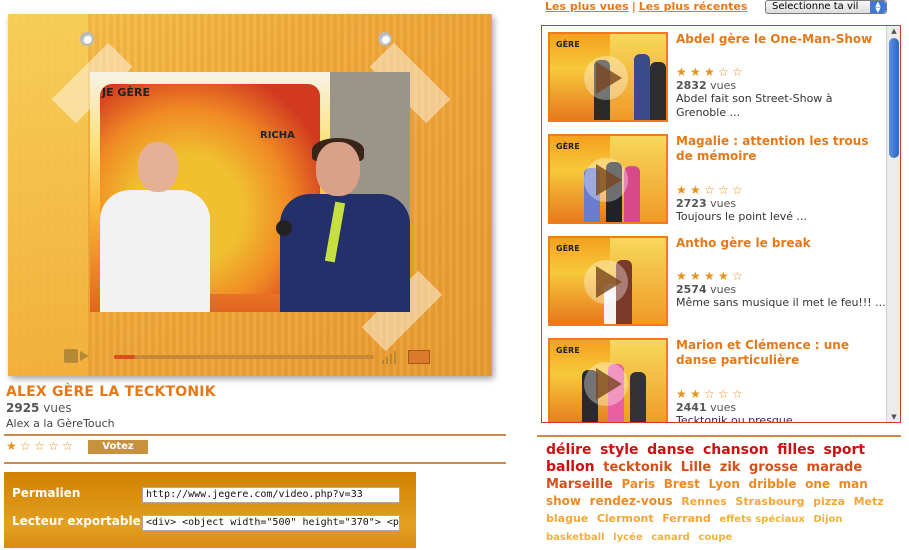 The image size is (909, 550). What do you see at coordinates (419, 357) in the screenshot?
I see `fullscreen-icon` at bounding box center [419, 357].